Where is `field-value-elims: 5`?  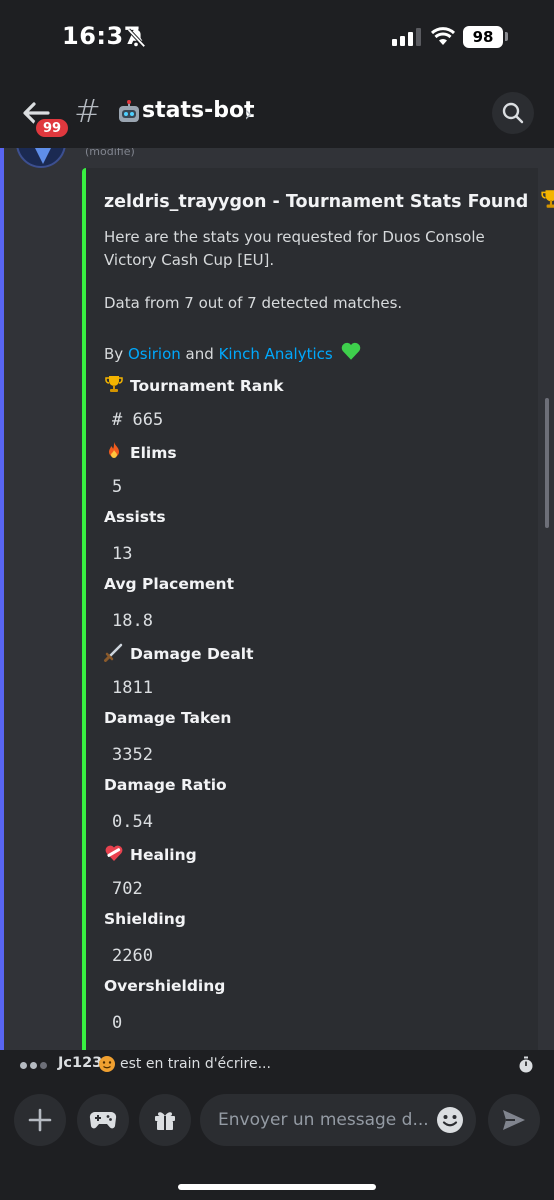
field-value-elims: 5 is located at coordinates (117, 487).